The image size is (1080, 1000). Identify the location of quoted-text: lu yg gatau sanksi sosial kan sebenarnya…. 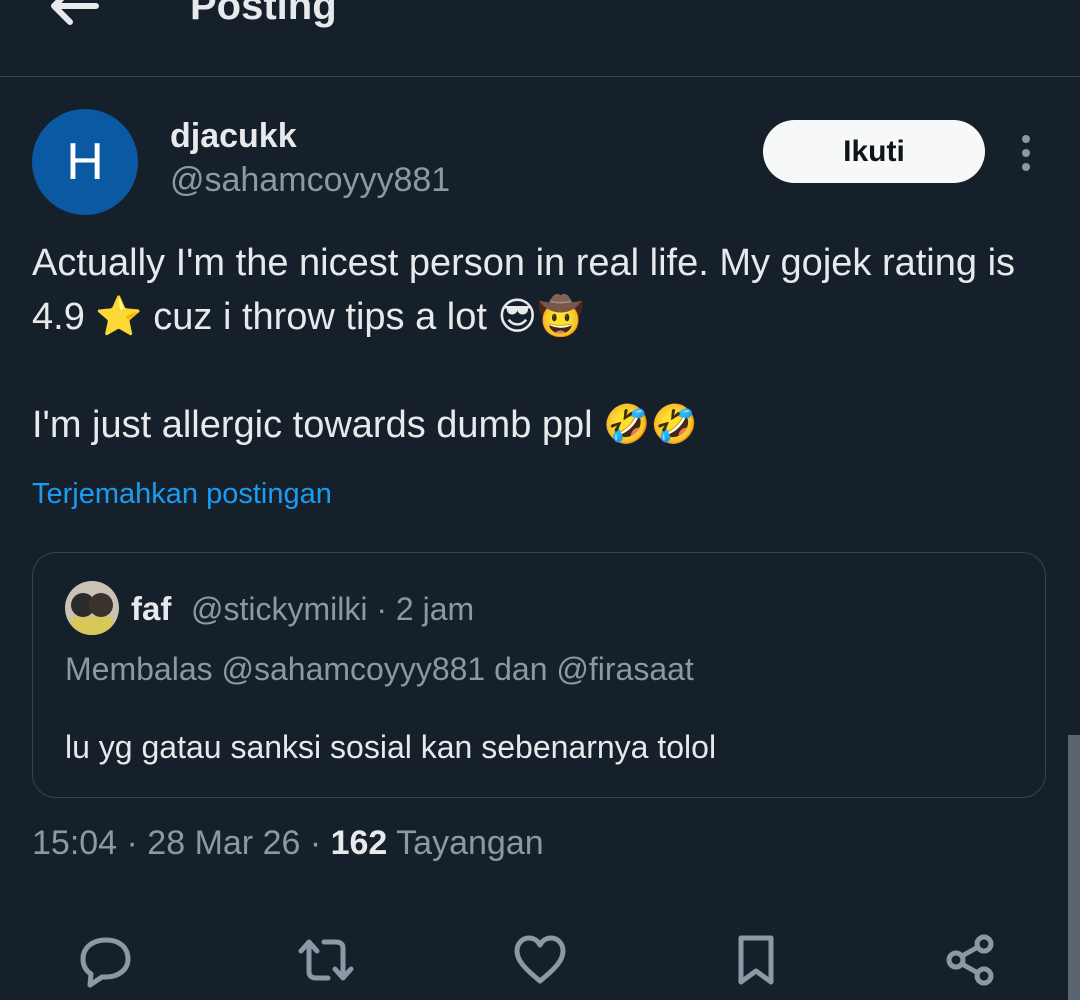
(391, 747).